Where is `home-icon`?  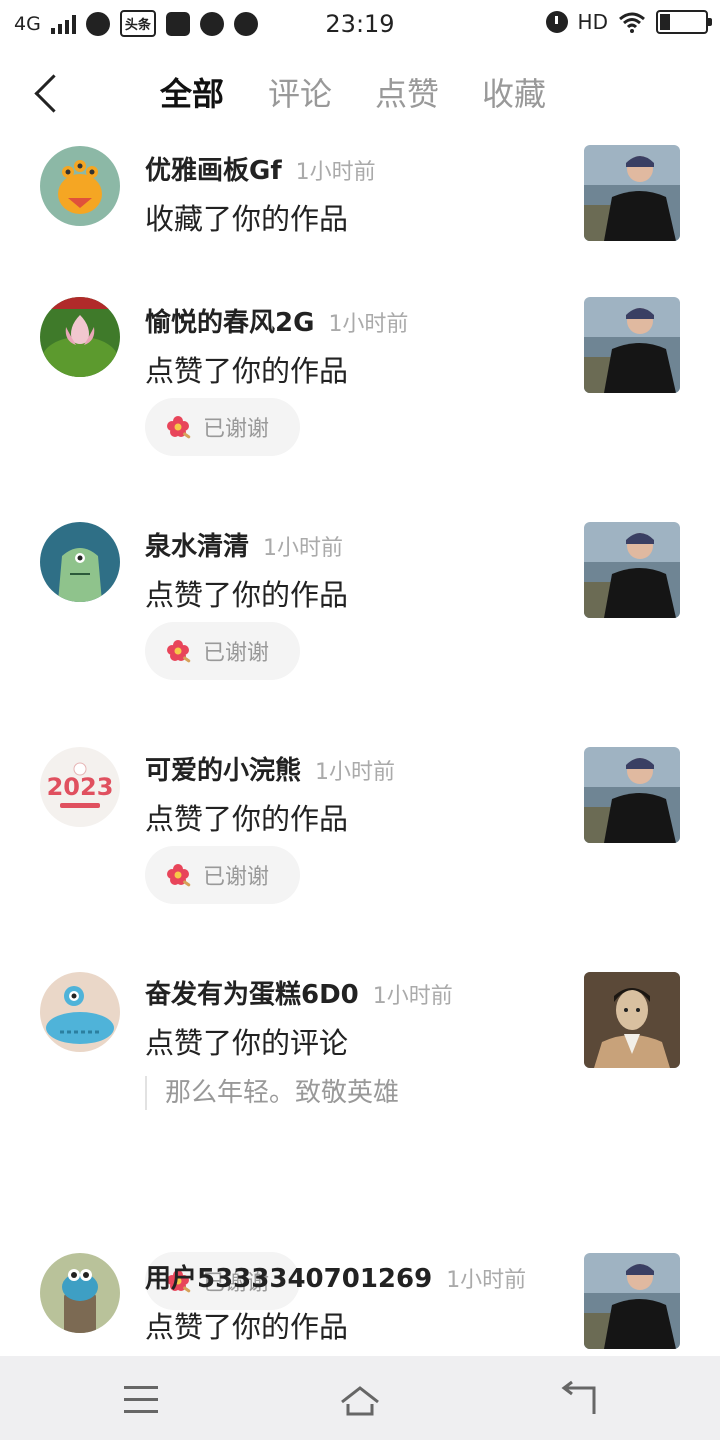 home-icon is located at coordinates (360, 1398).